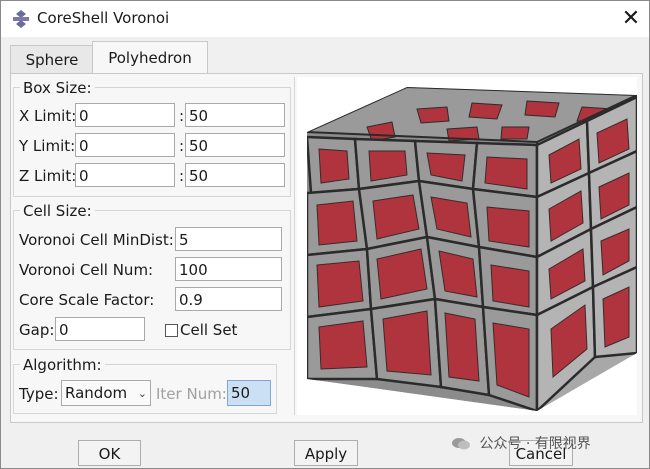 The image size is (650, 469). Describe the element at coordinates (47, 146) in the screenshot. I see `y-limit-label: Y Limit:` at that location.